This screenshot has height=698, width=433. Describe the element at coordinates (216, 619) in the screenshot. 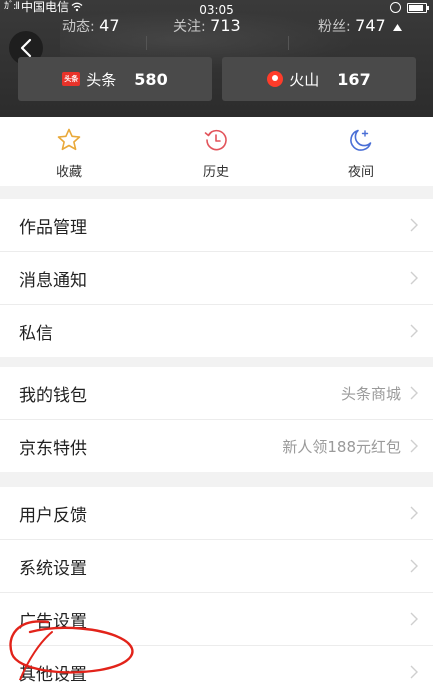

I see `menu-item-ad-settings: 广告设置` at that location.